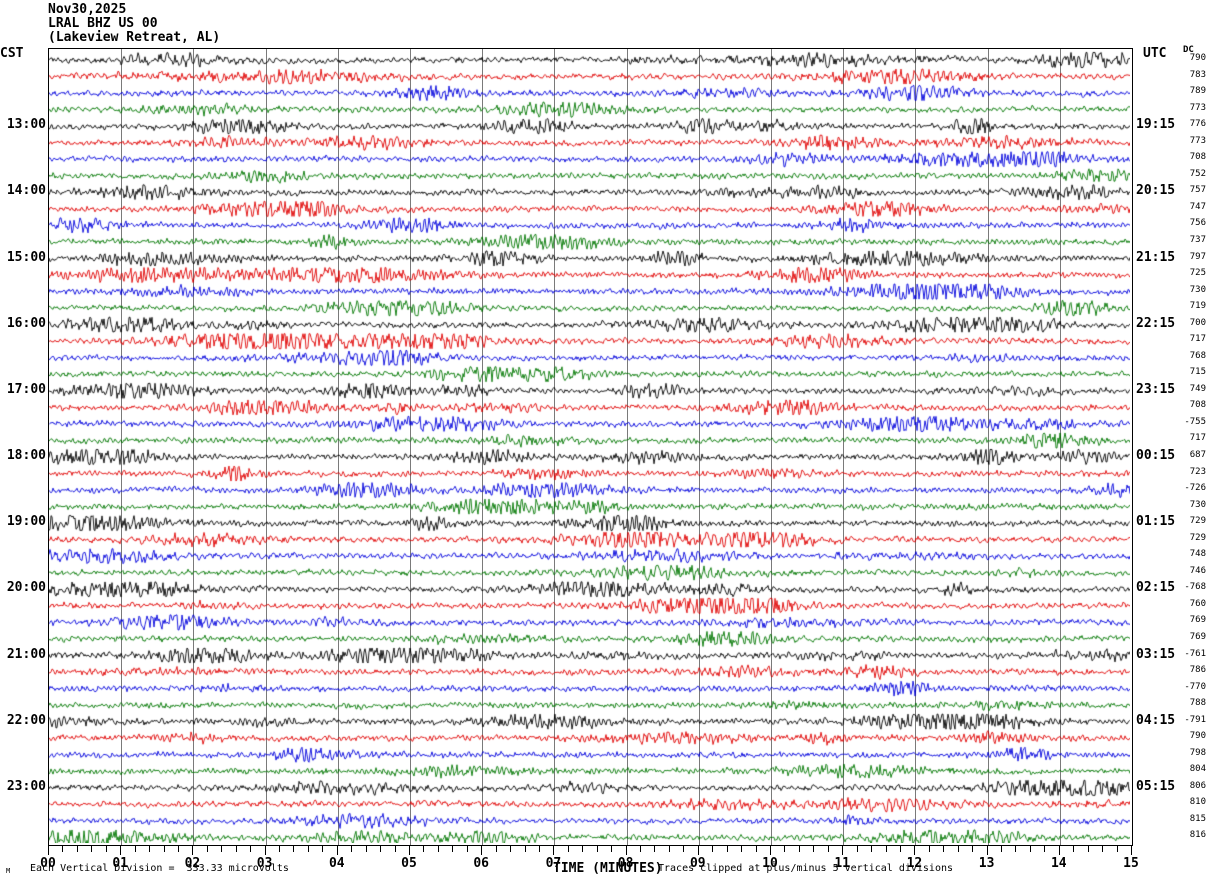 Image resolution: width=1210 pixels, height=886 pixels. Describe the element at coordinates (26, 323) in the screenshot. I see `cst-hour-label: 16:00` at that location.